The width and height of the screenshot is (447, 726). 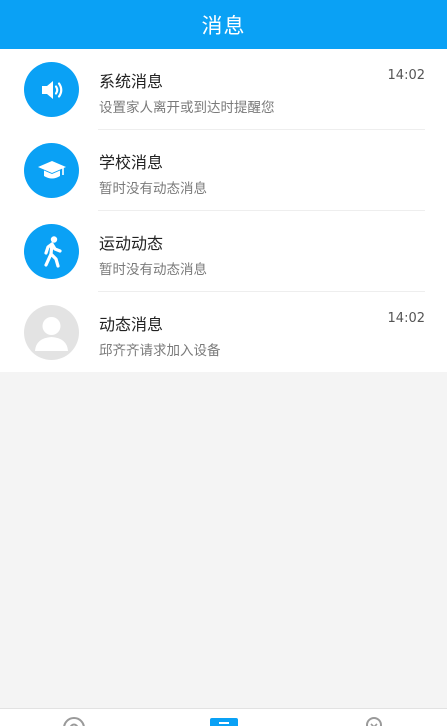 I want to click on message-title: 系统消息, so click(x=131, y=81).